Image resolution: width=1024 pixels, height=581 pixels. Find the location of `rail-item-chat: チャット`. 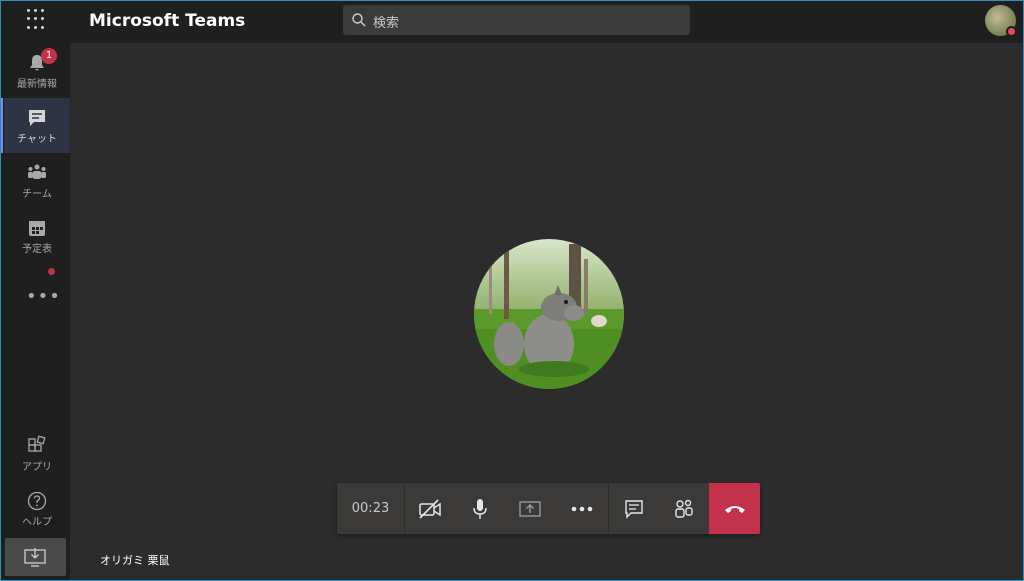

rail-item-chat: チャット is located at coordinates (35, 125).